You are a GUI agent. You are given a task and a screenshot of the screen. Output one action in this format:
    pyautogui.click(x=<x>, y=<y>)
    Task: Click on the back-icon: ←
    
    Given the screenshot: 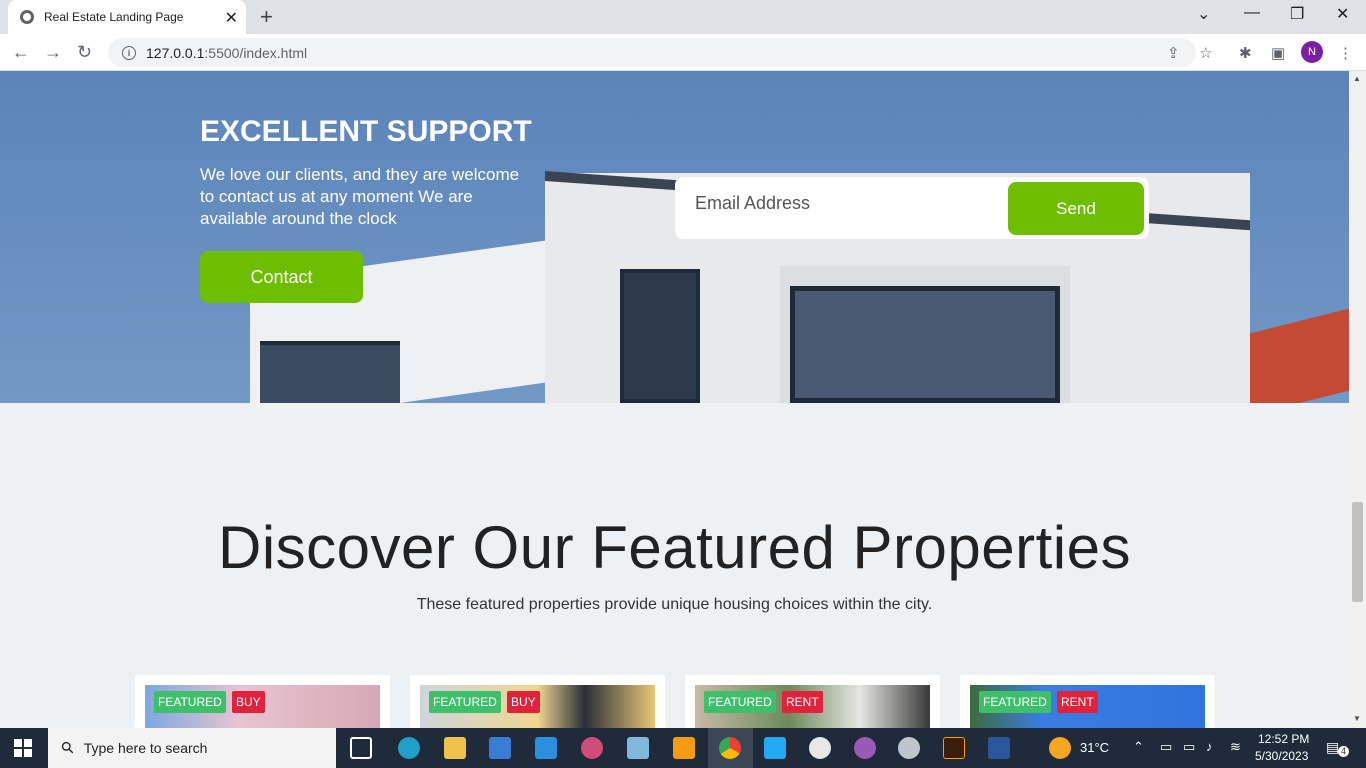 What is the action you would take?
    pyautogui.click(x=21, y=52)
    